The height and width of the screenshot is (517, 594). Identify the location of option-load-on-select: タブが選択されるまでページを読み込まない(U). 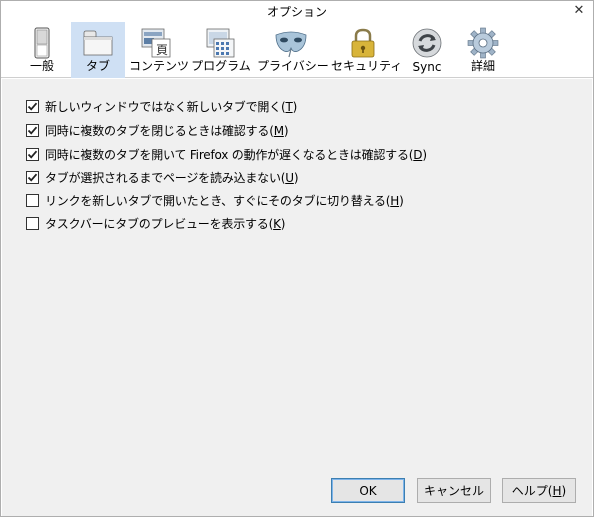
(162, 177).